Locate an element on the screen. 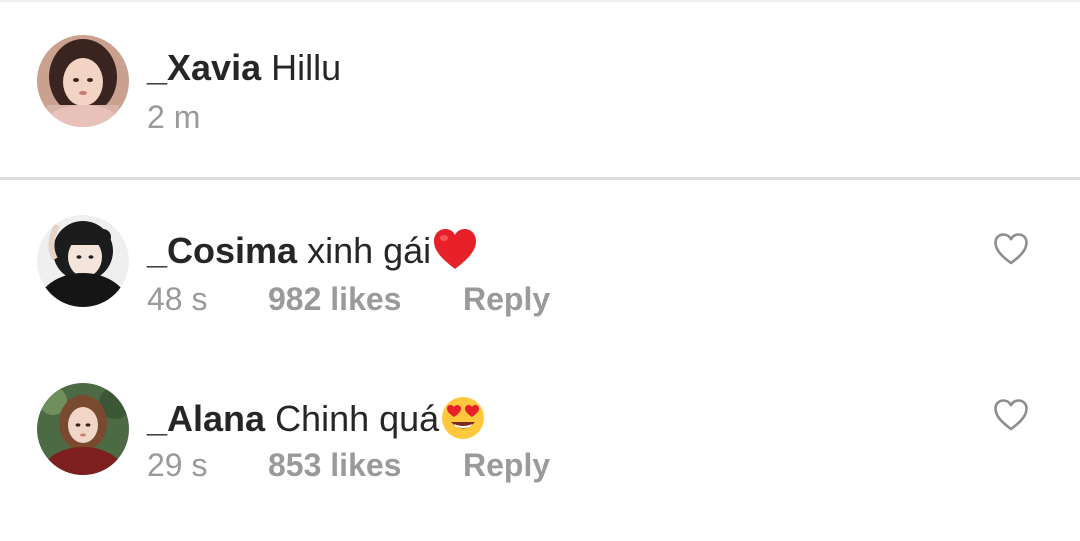  comment-line: _Cosima xinh gái is located at coordinates (312, 250).